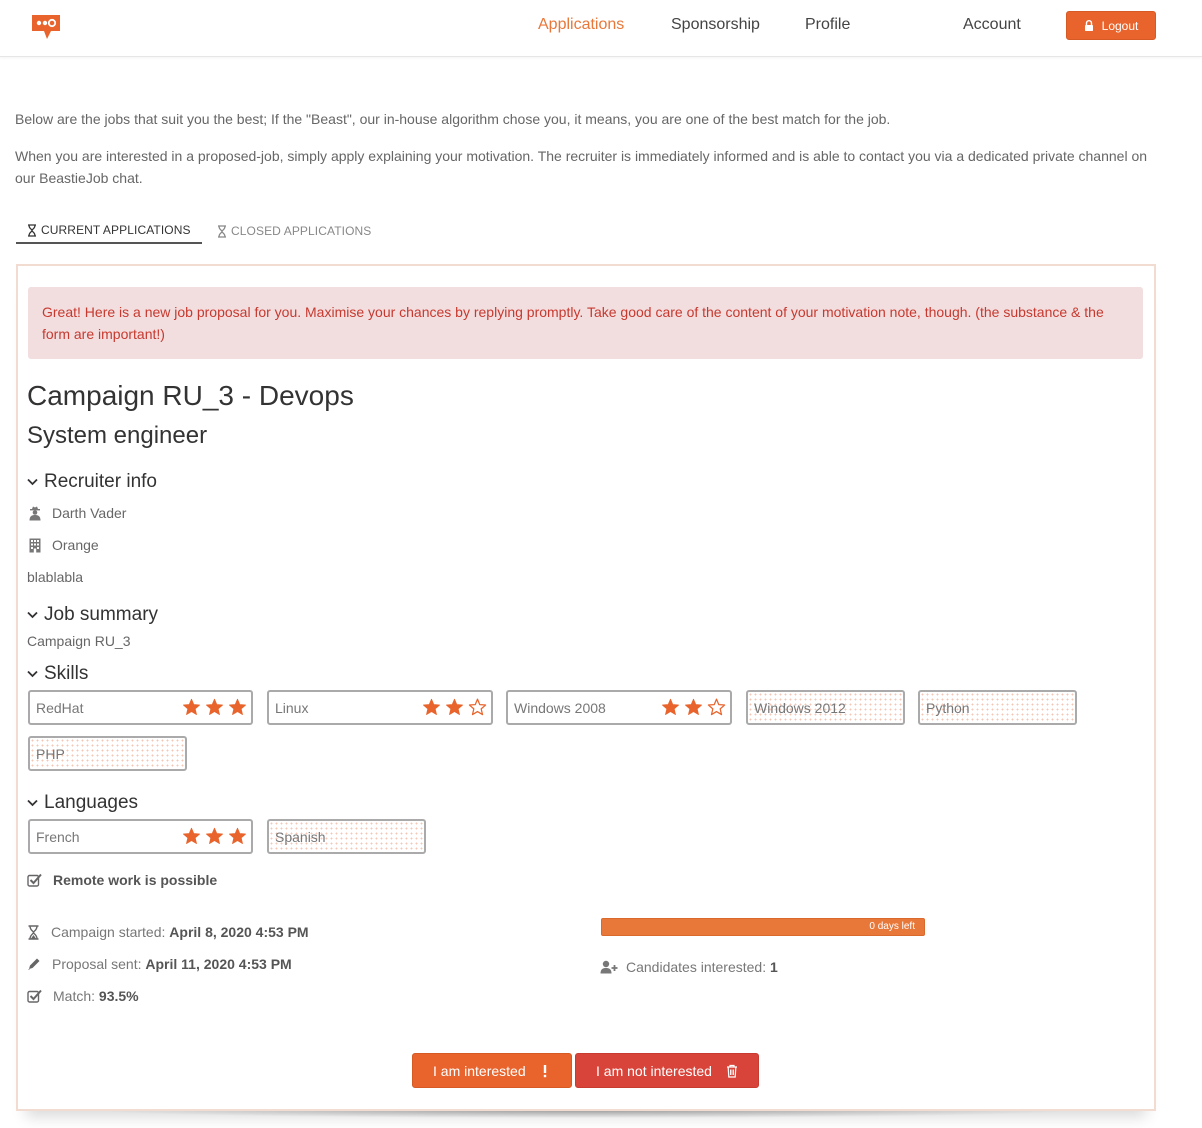 The image size is (1202, 1128). I want to click on recruiter-info-heading: Recruiter info, so click(100, 481).